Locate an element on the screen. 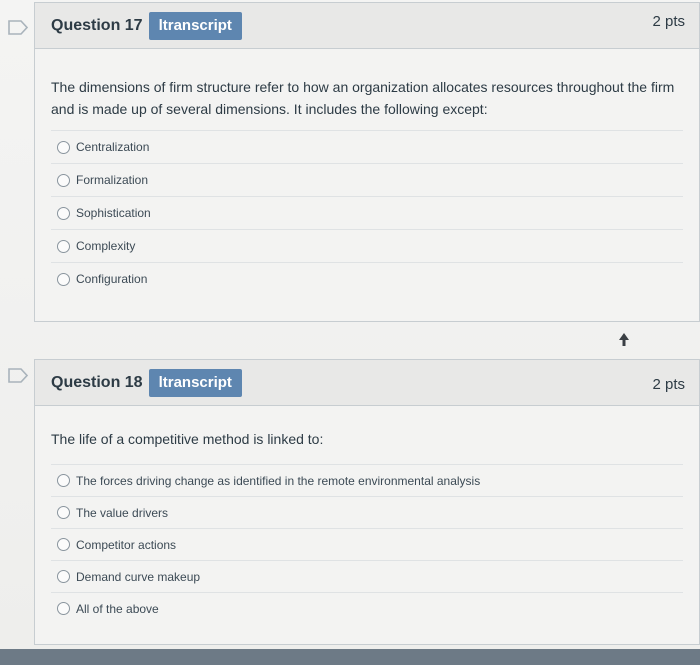 This screenshot has height=665, width=700. question-17-title: Question 17 is located at coordinates (97, 25).